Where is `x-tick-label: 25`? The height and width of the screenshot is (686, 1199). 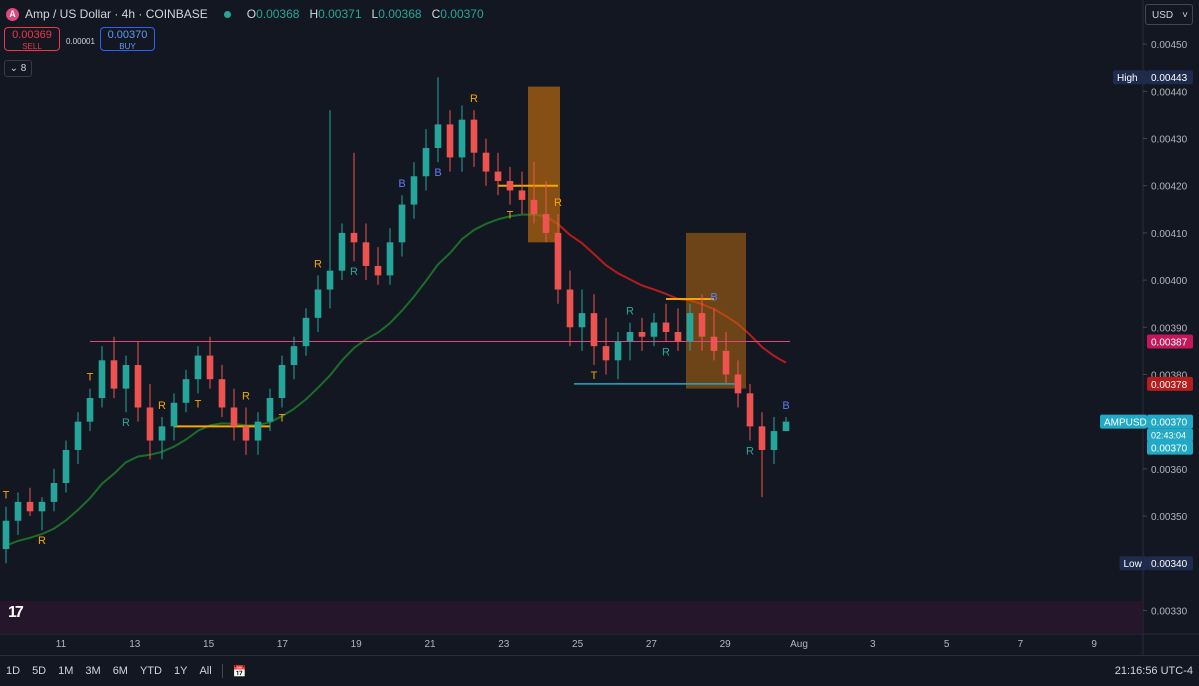
x-tick-label: 25 is located at coordinates (578, 644).